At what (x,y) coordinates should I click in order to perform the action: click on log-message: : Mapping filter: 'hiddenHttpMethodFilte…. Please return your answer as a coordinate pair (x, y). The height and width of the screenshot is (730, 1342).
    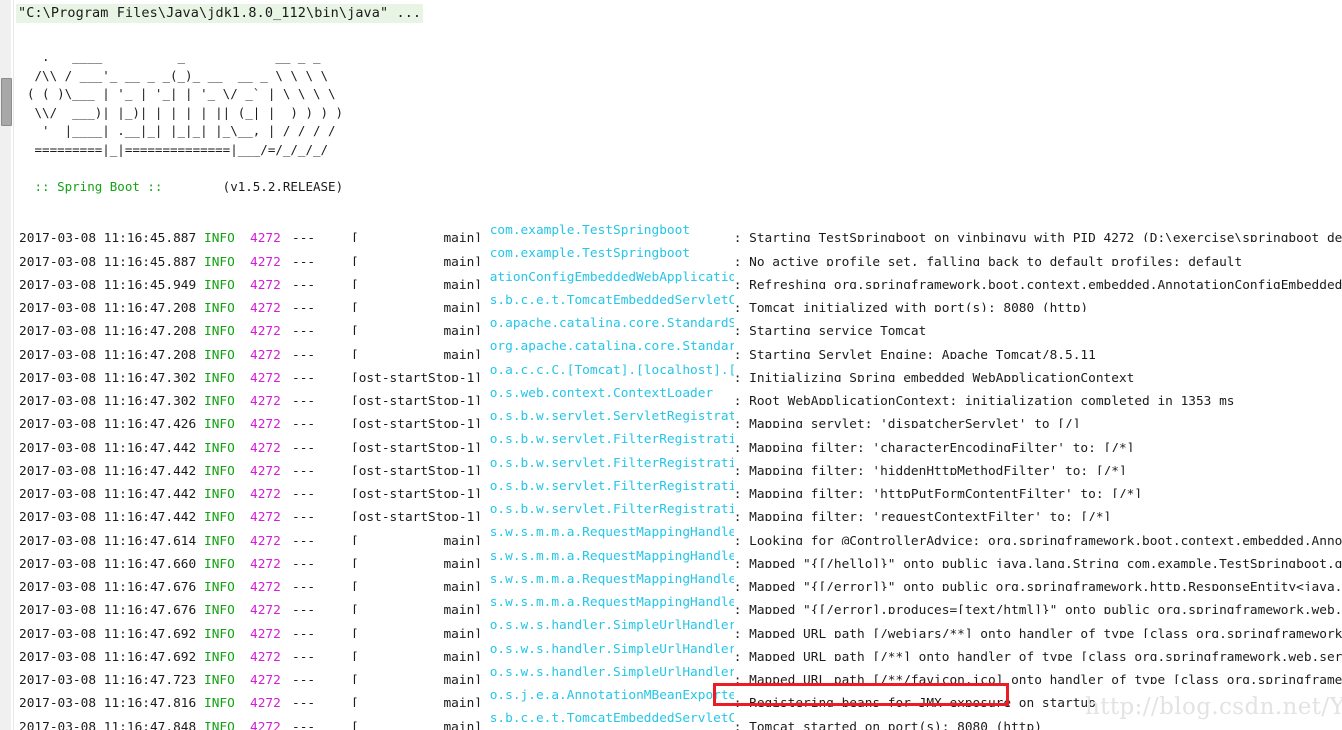
    Looking at the image, I should click on (930, 469).